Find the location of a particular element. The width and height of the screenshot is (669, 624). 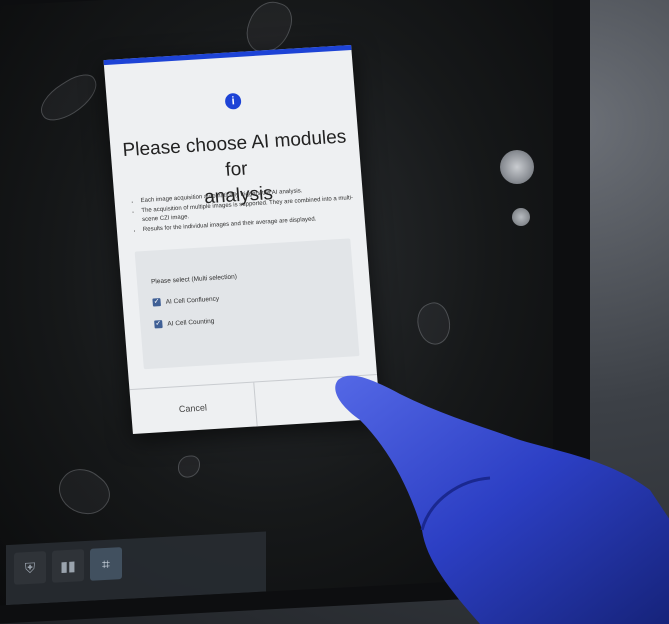

shield-icon: ⛨ is located at coordinates (30, 568).